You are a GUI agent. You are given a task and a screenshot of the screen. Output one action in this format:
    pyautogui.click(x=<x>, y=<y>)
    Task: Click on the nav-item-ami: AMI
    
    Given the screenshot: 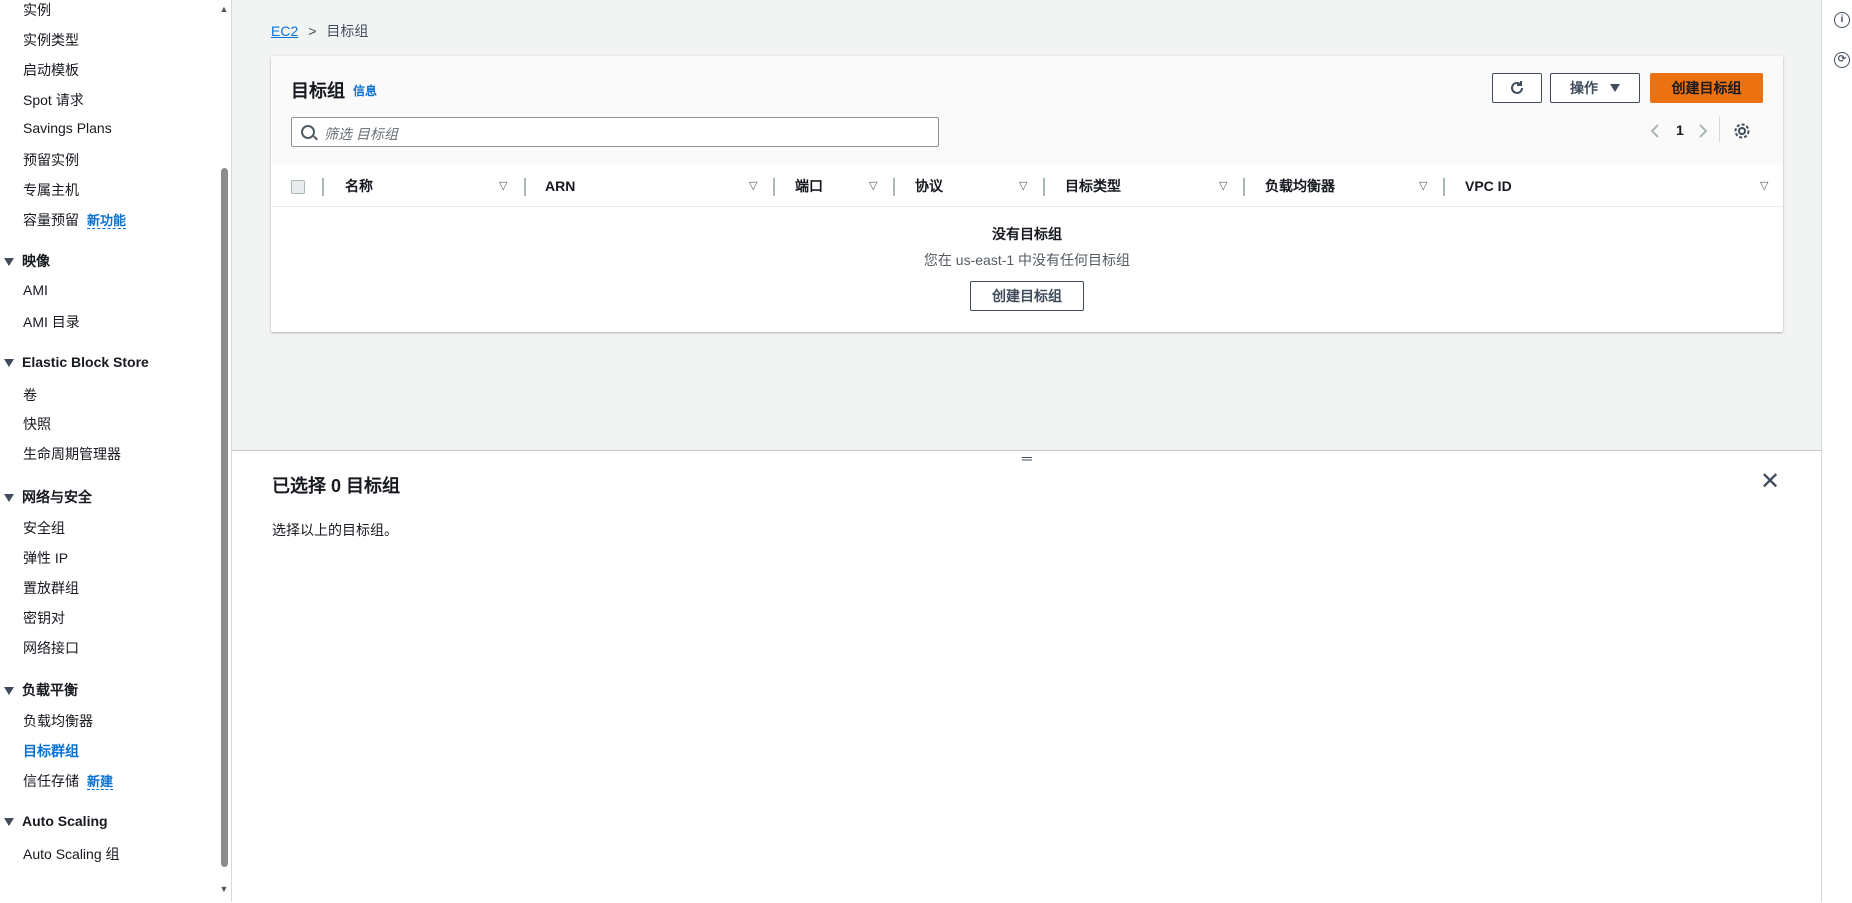 What is the action you would take?
    pyautogui.click(x=35, y=290)
    